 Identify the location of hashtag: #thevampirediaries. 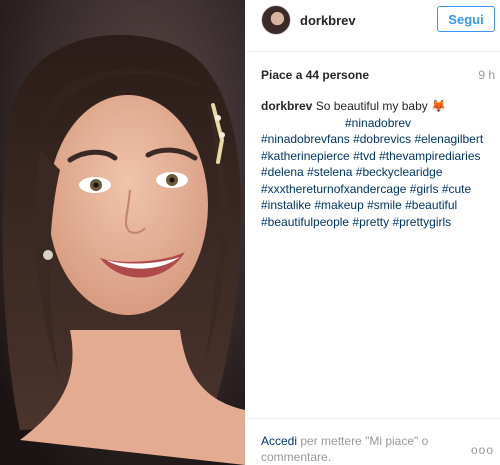
(429, 156).